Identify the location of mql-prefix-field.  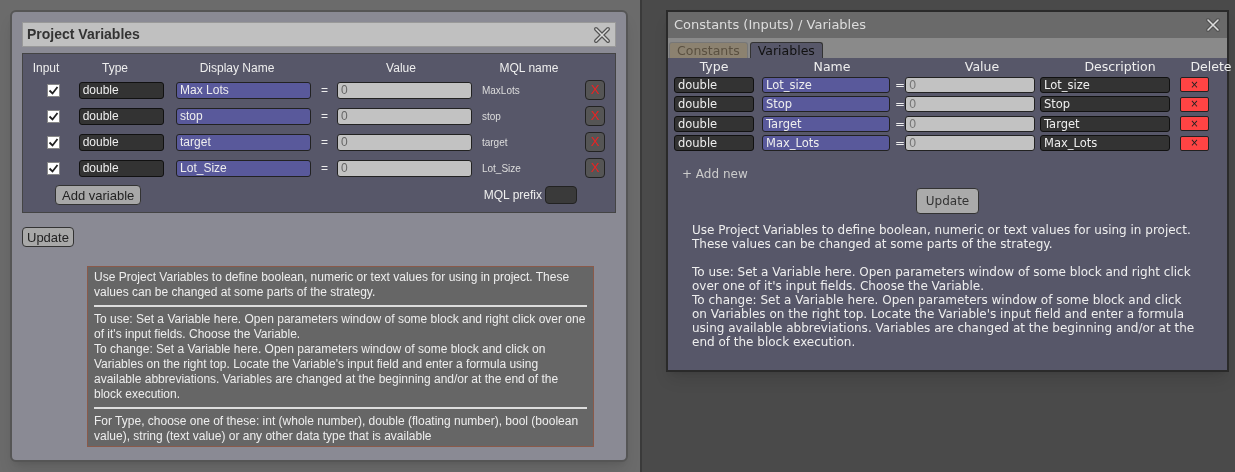
(561, 195).